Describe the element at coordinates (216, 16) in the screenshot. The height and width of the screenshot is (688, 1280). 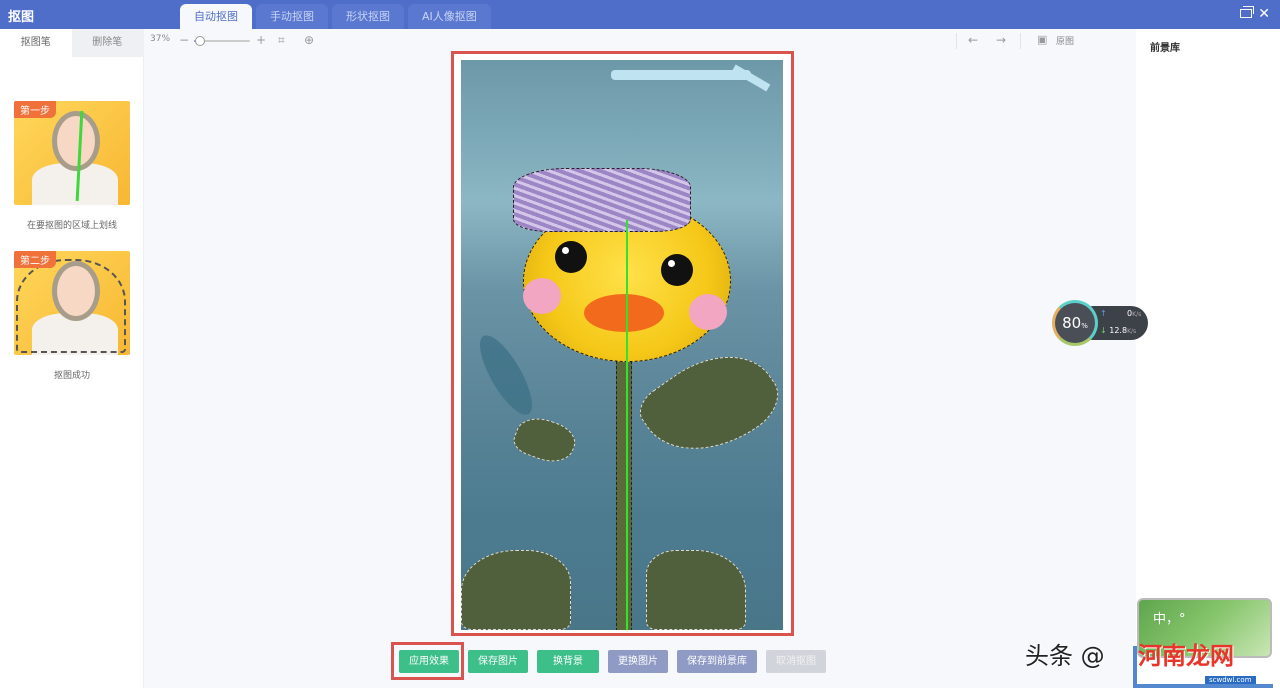
I see `tab-auto-cutout: 自动抠图` at that location.